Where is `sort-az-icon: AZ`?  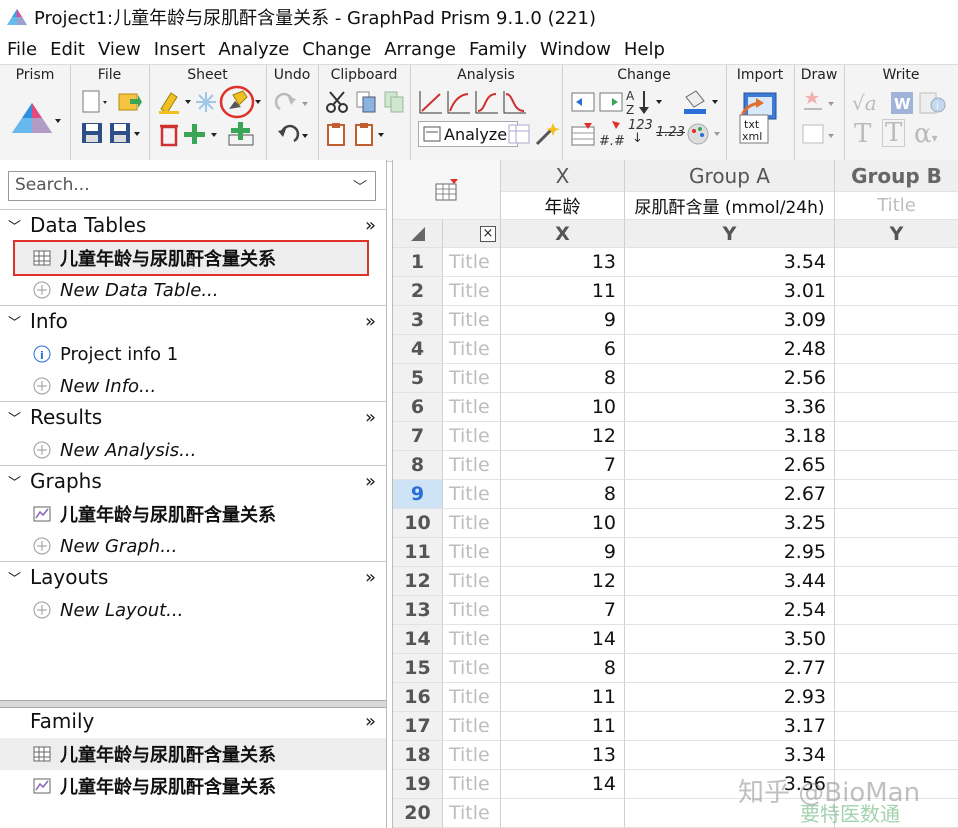
sort-az-icon: AZ is located at coordinates (646, 102).